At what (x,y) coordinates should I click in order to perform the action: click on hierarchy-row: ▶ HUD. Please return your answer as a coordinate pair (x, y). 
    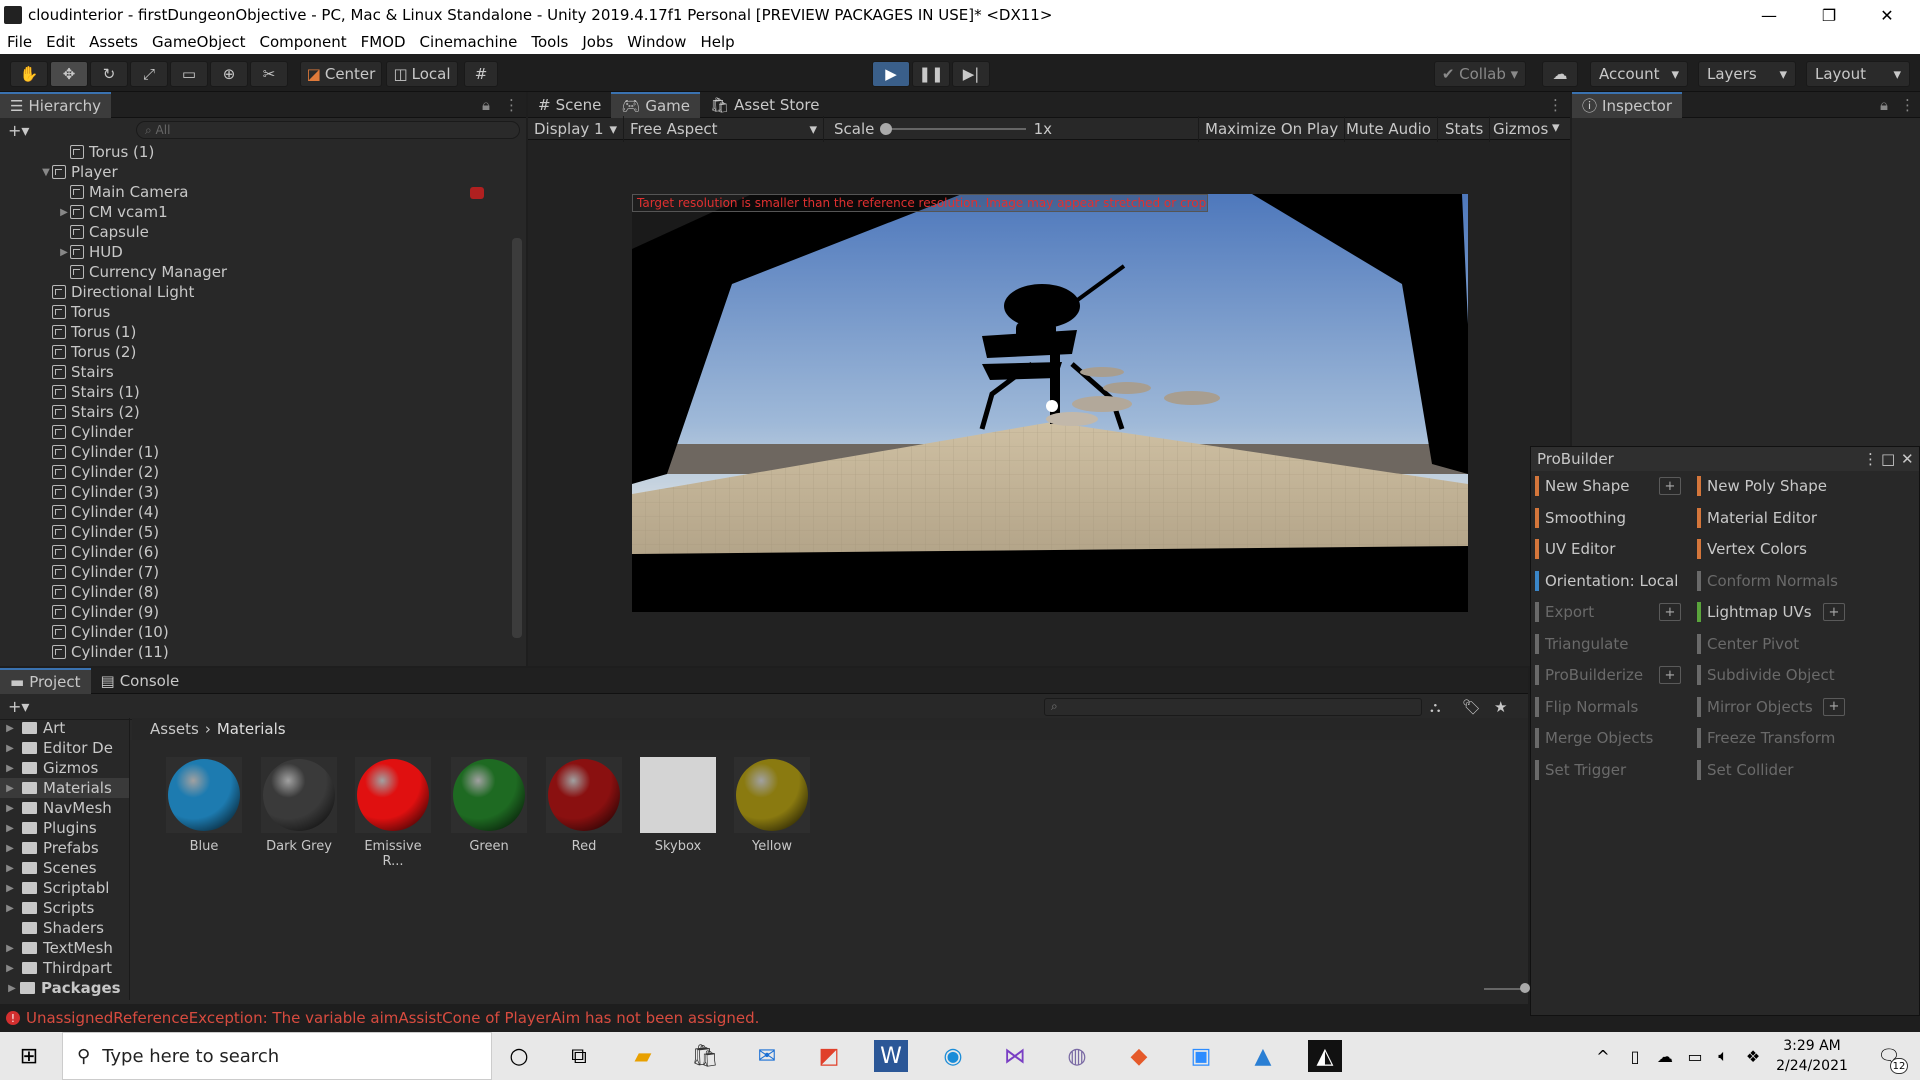
    Looking at the image, I should click on (255, 252).